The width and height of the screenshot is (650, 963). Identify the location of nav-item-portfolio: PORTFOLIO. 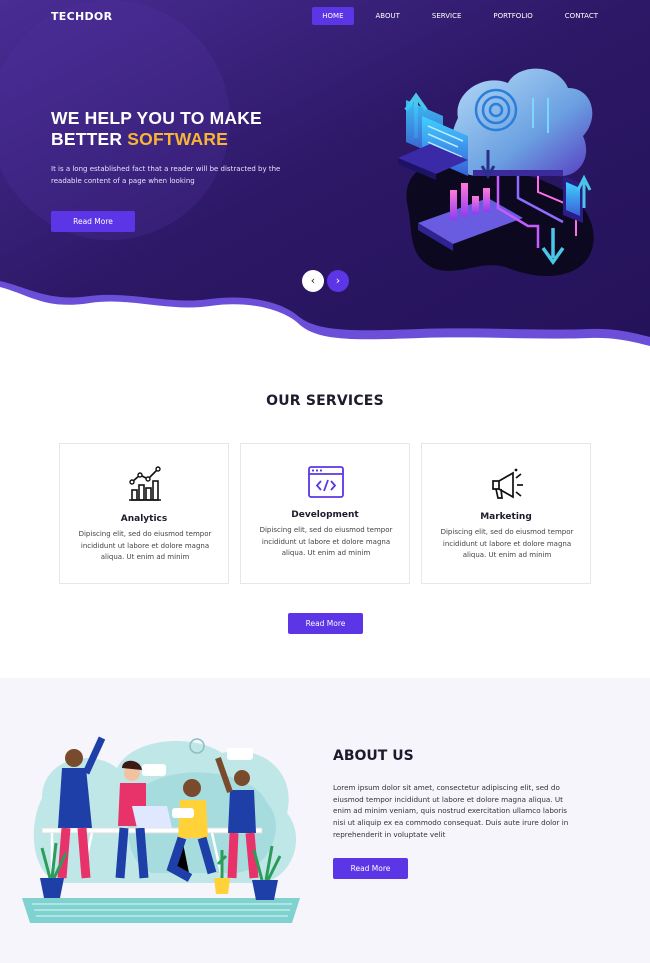
(512, 16).